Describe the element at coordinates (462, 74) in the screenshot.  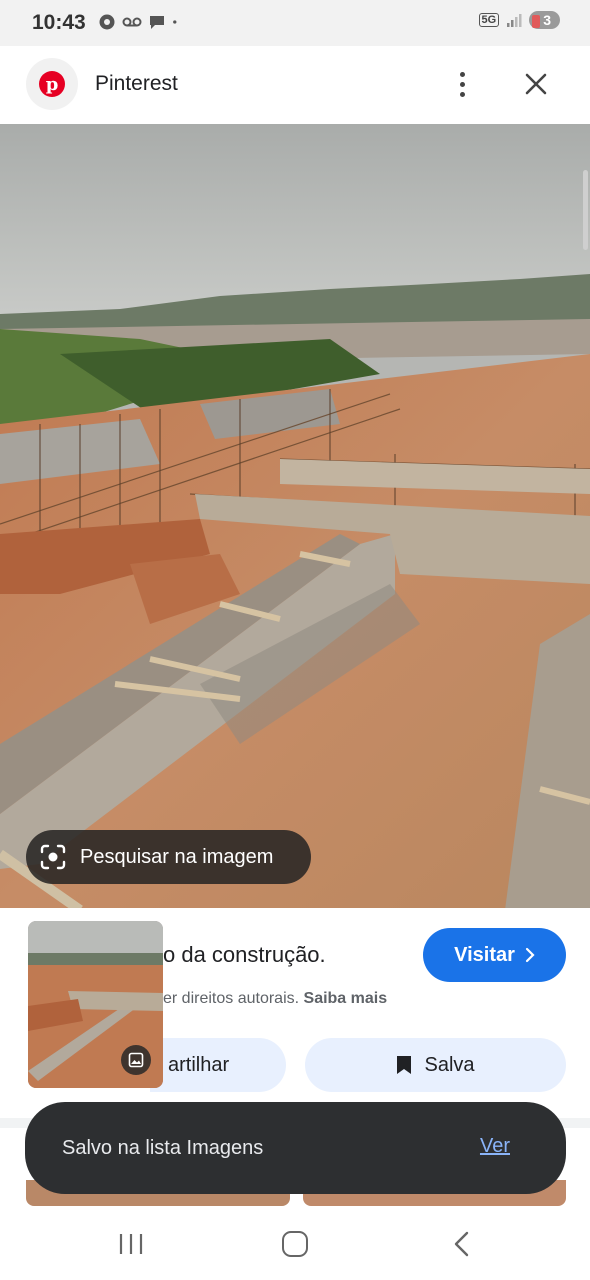
I see `more-vert-icon` at that location.